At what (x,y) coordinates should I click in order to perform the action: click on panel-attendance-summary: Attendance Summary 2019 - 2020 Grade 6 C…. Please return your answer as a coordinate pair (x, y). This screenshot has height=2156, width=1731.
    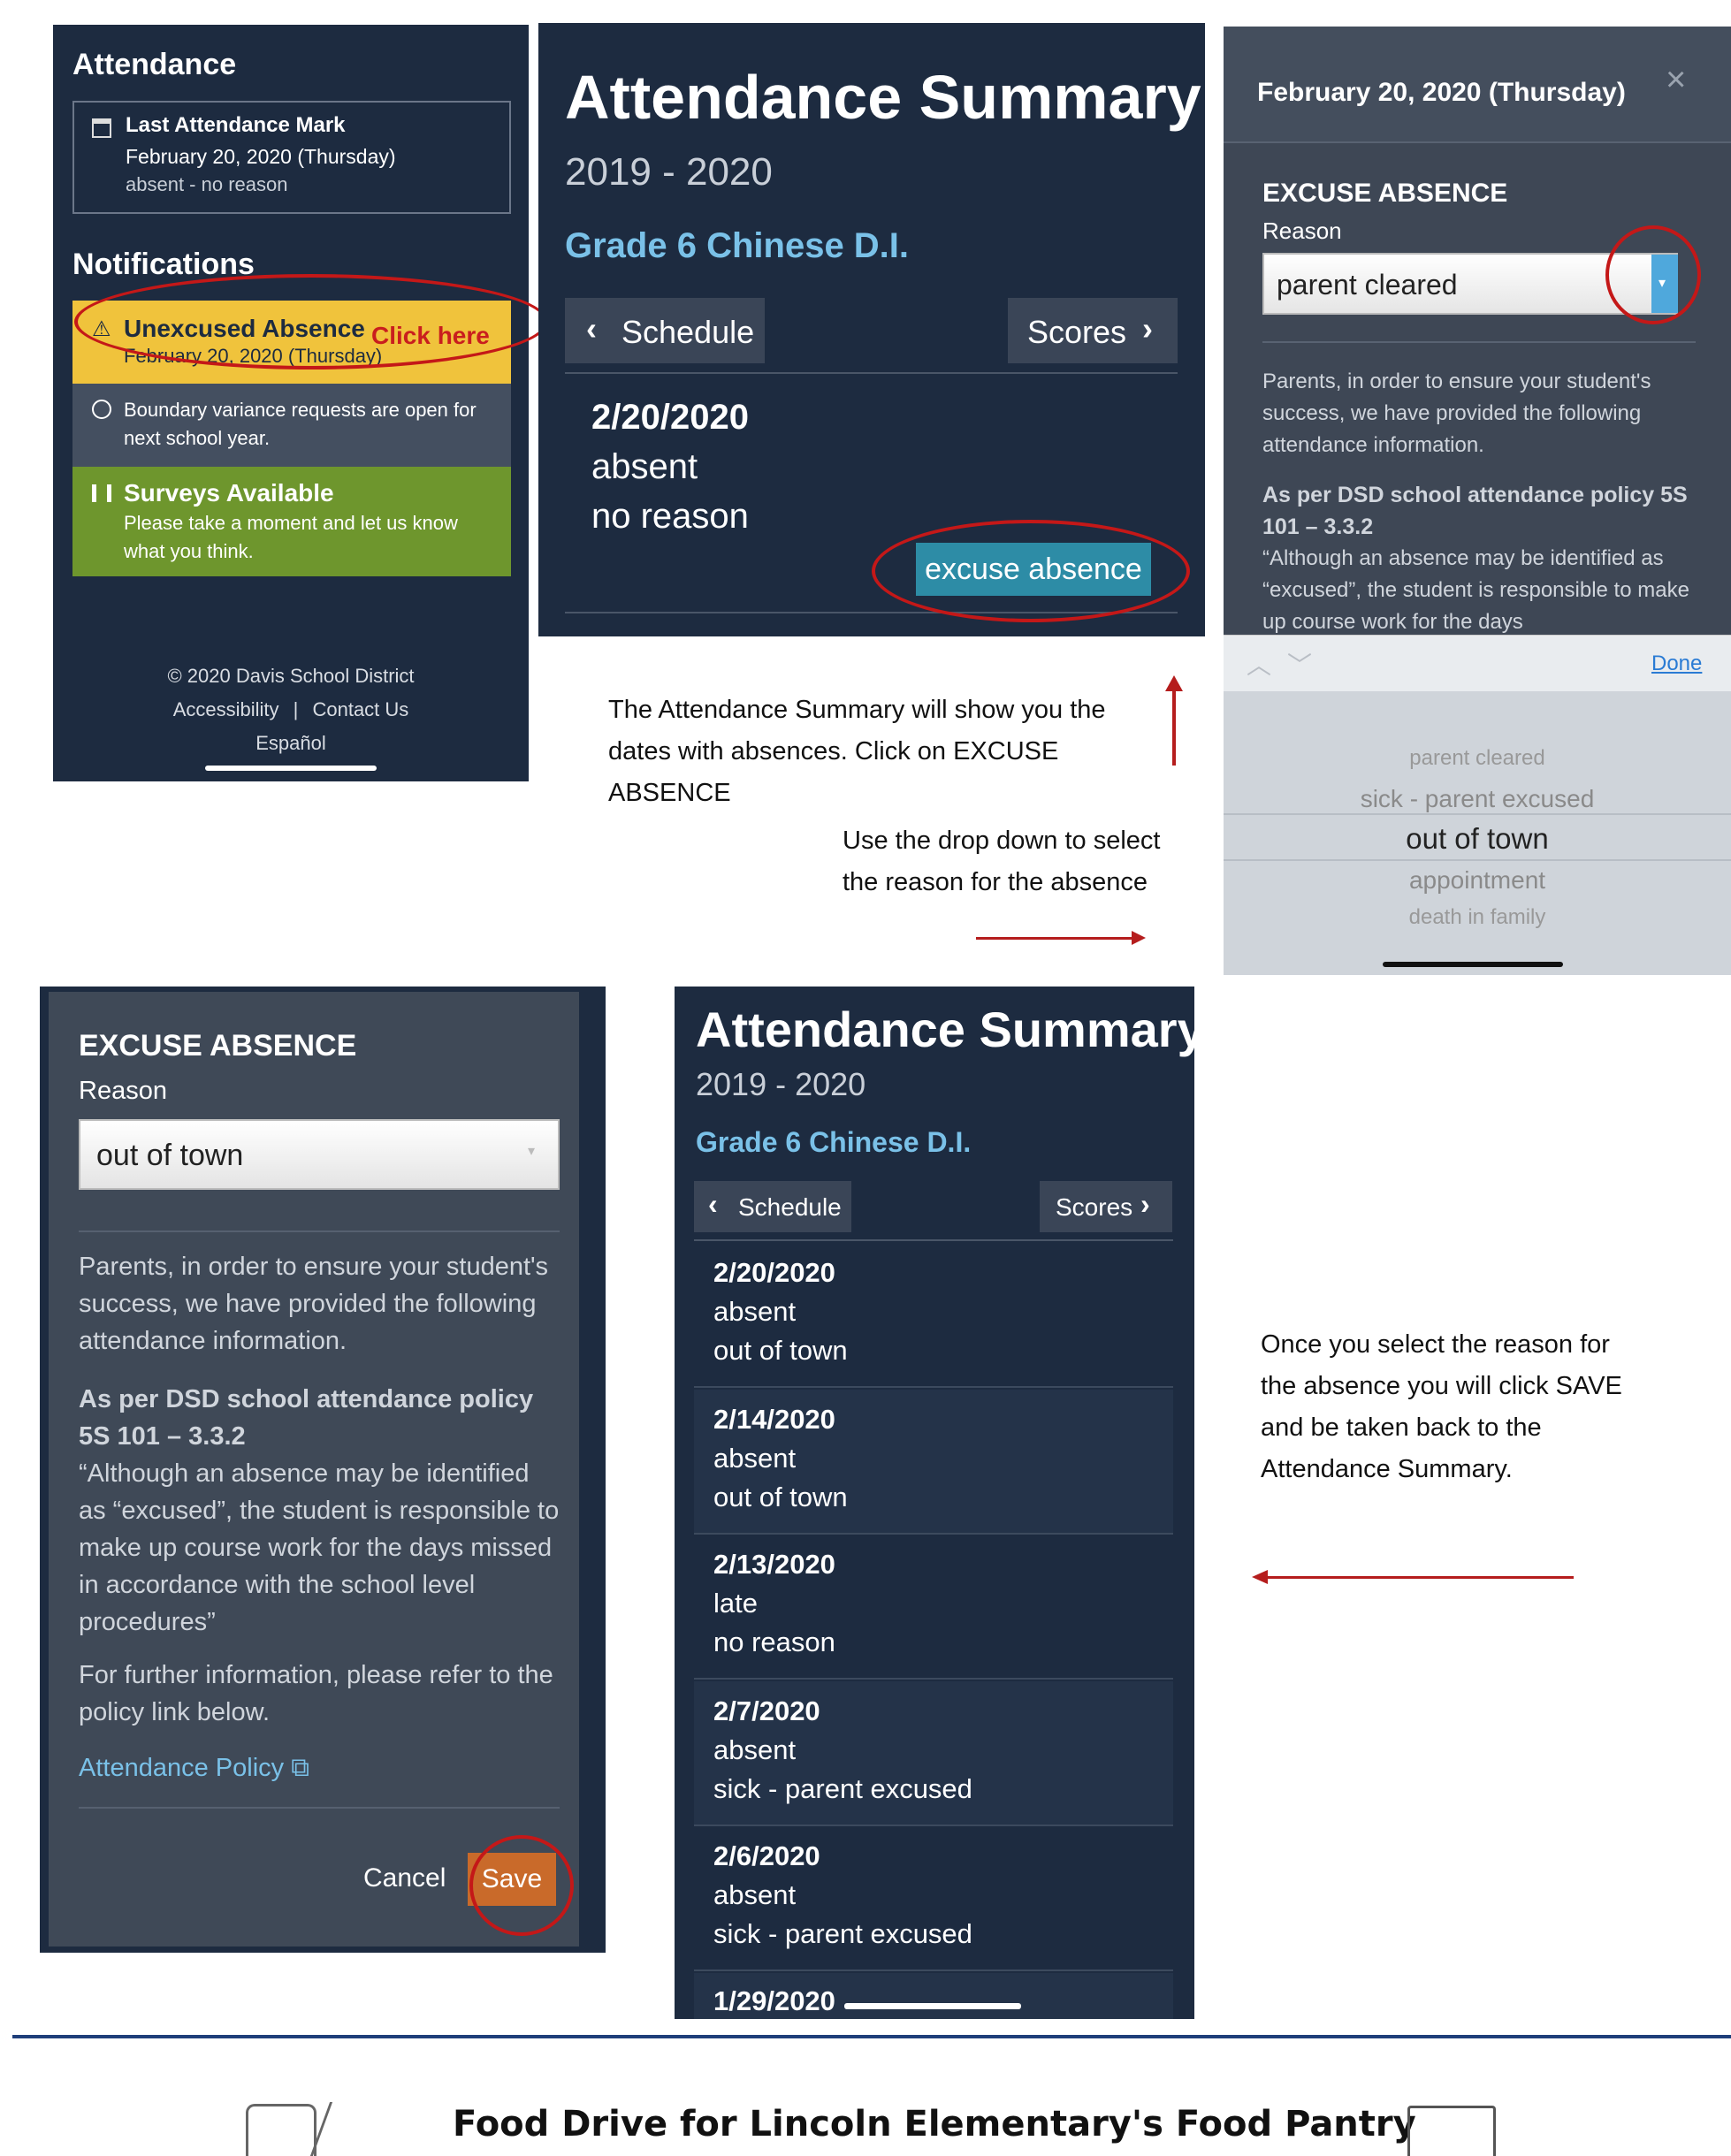
    Looking at the image, I should click on (871, 329).